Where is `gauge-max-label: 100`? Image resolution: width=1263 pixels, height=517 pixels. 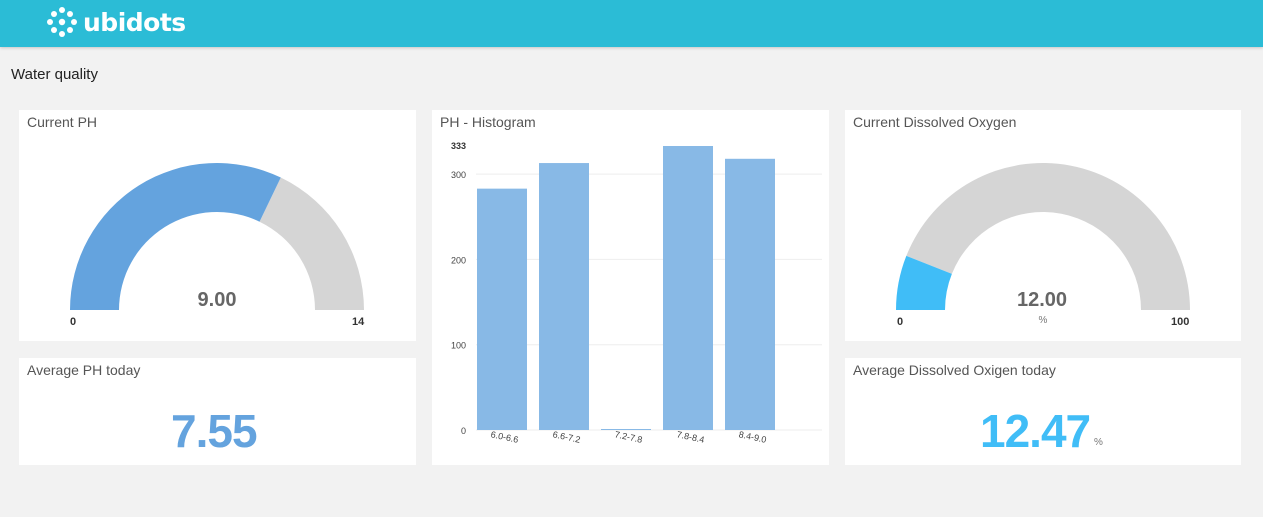
gauge-max-label: 100 is located at coordinates (1180, 322).